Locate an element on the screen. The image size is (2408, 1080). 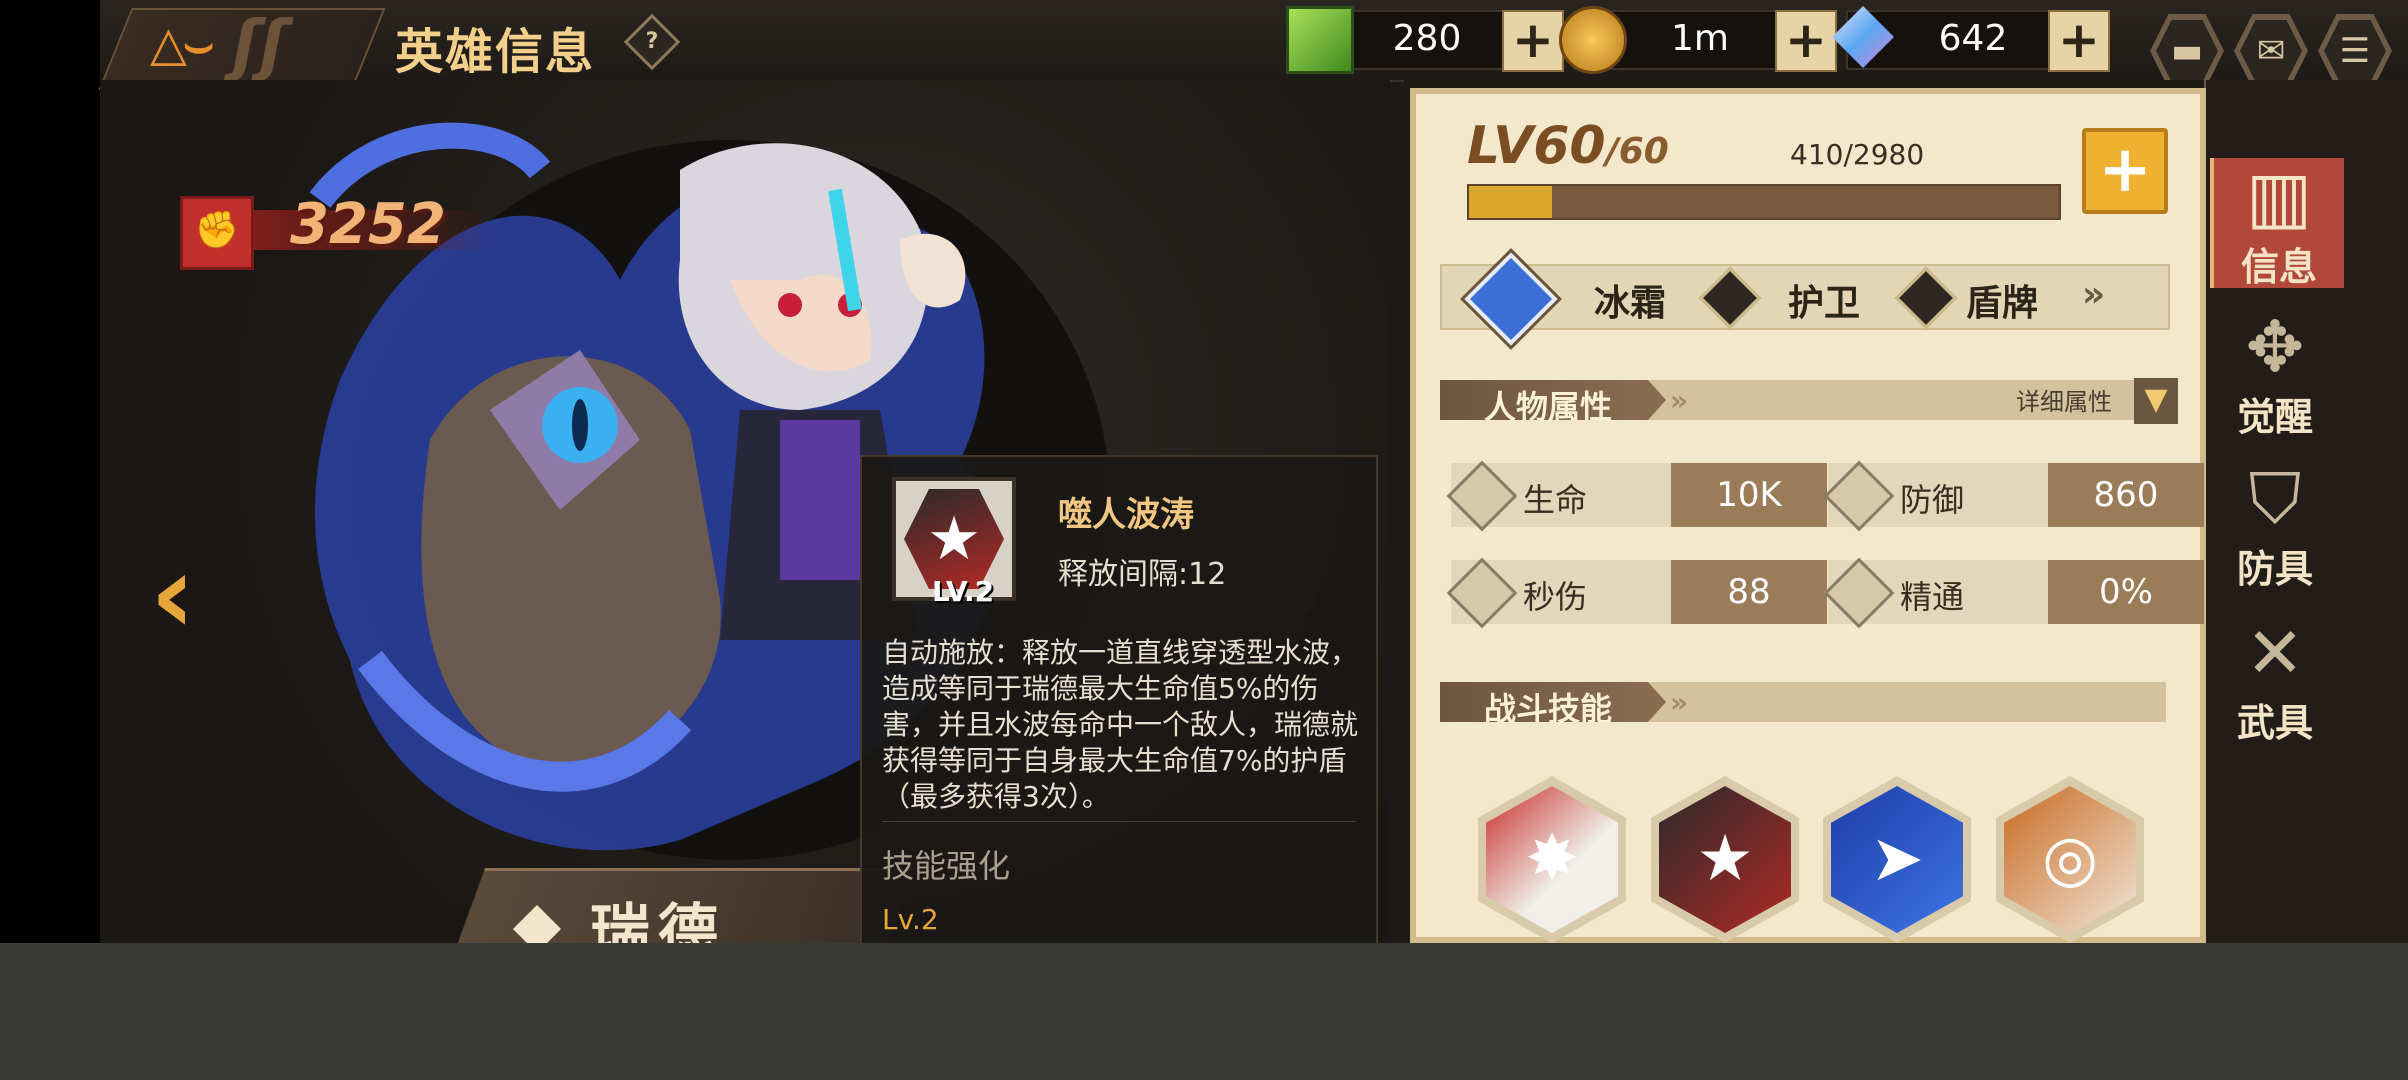
chat-button: ▬ is located at coordinates (2187, 51).